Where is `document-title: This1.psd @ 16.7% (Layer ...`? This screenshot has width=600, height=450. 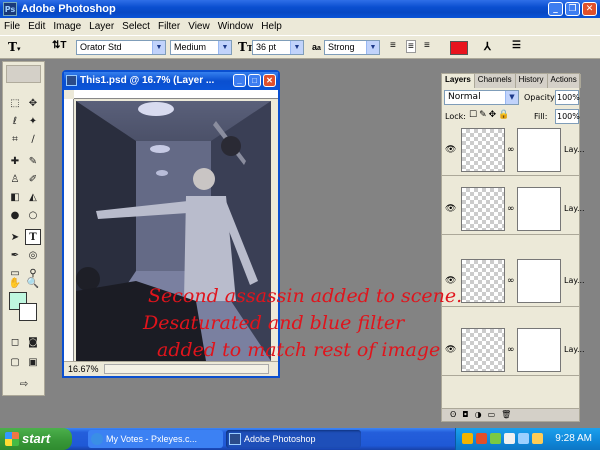
document-title: This1.psd @ 16.7% (Layer ... is located at coordinates (147, 80).